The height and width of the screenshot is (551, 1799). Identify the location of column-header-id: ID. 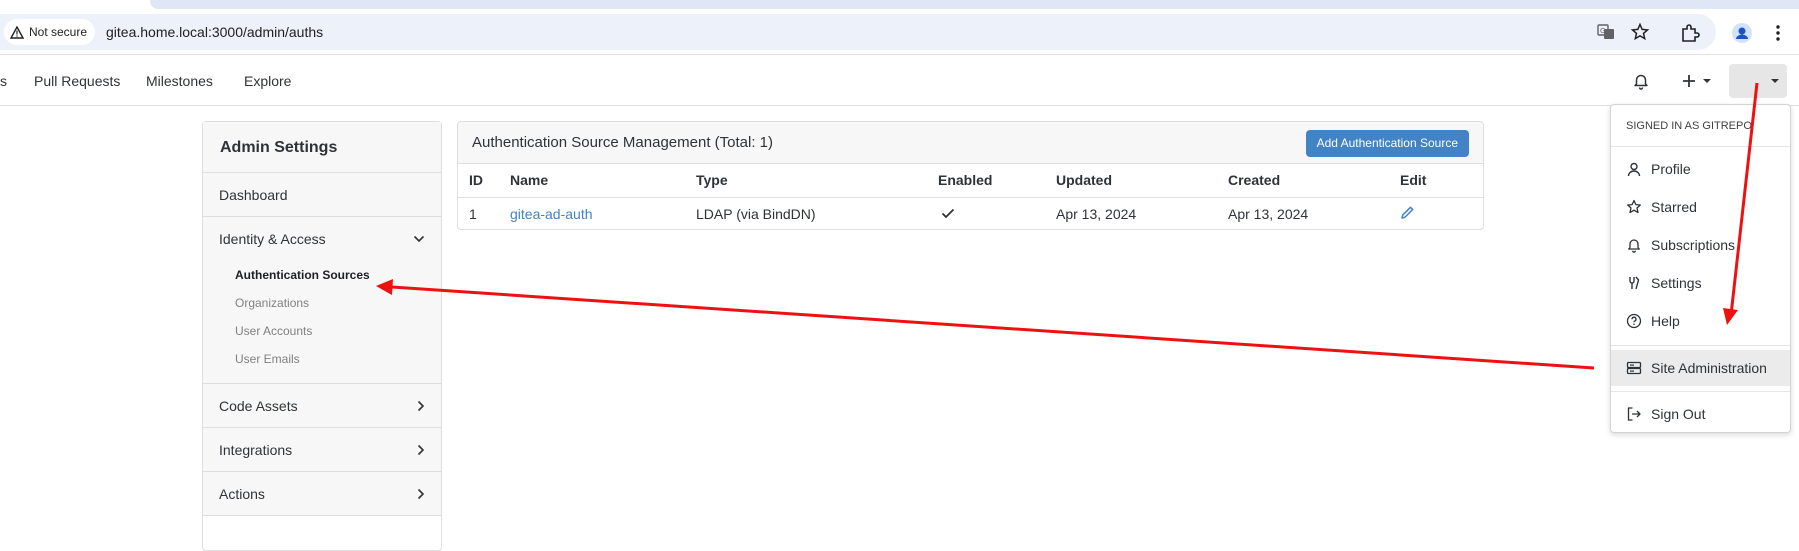
(484, 181).